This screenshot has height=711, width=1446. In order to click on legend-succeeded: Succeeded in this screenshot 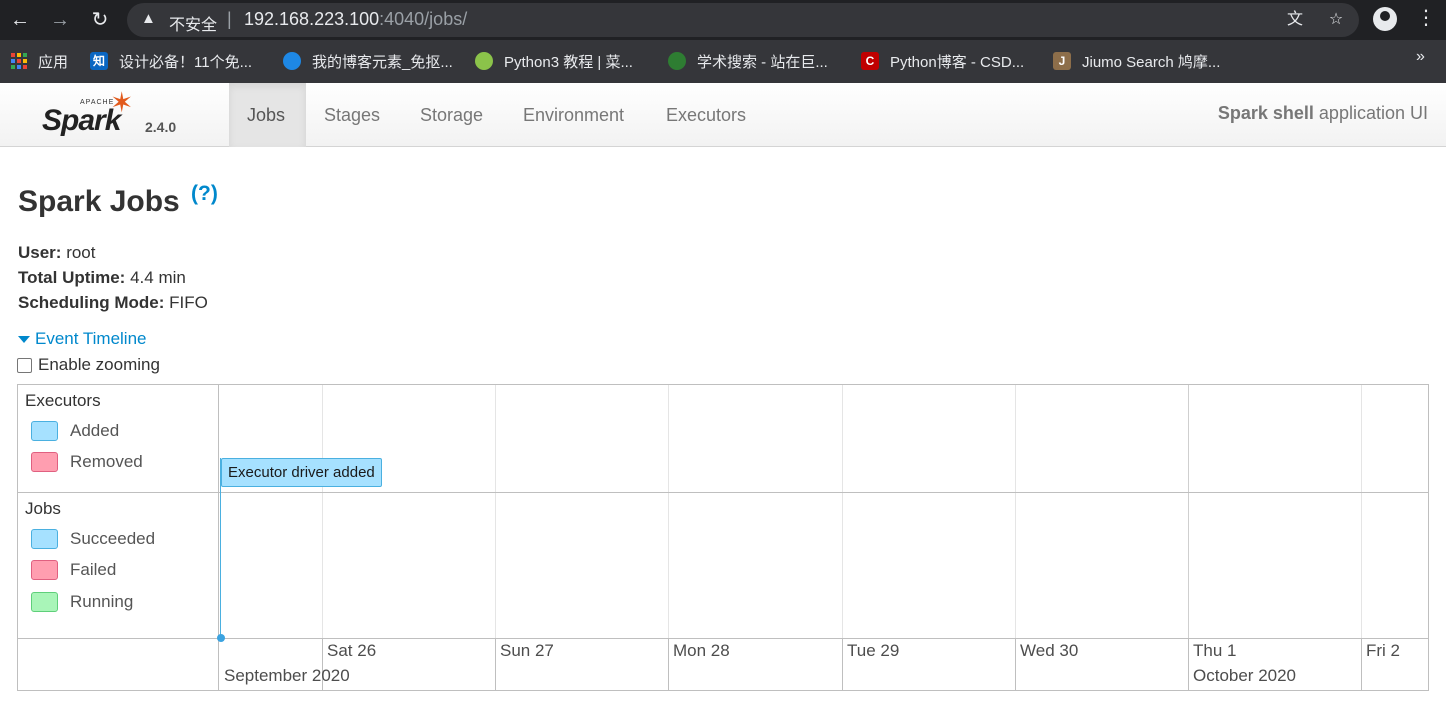, I will do `click(93, 539)`.